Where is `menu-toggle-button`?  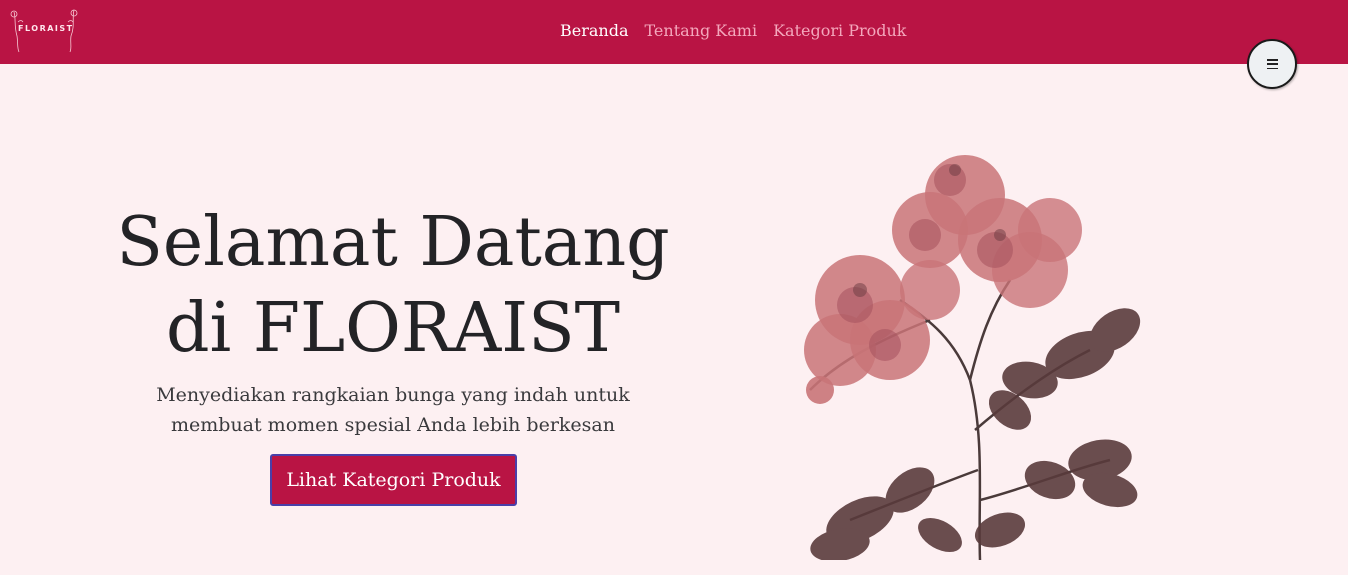 menu-toggle-button is located at coordinates (1272, 64).